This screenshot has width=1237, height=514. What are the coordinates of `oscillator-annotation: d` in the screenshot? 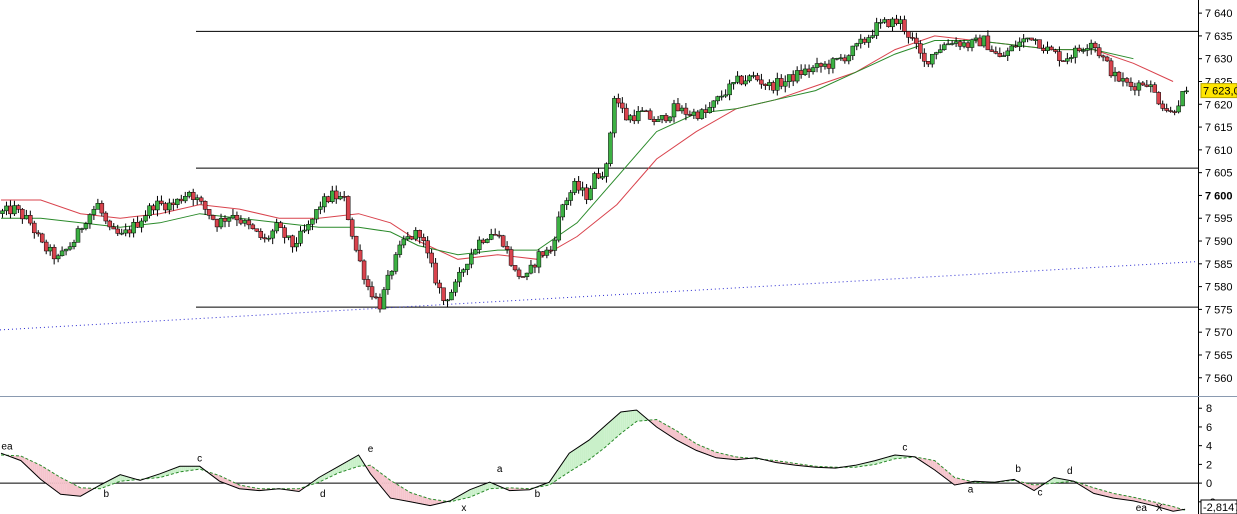 It's located at (323, 494).